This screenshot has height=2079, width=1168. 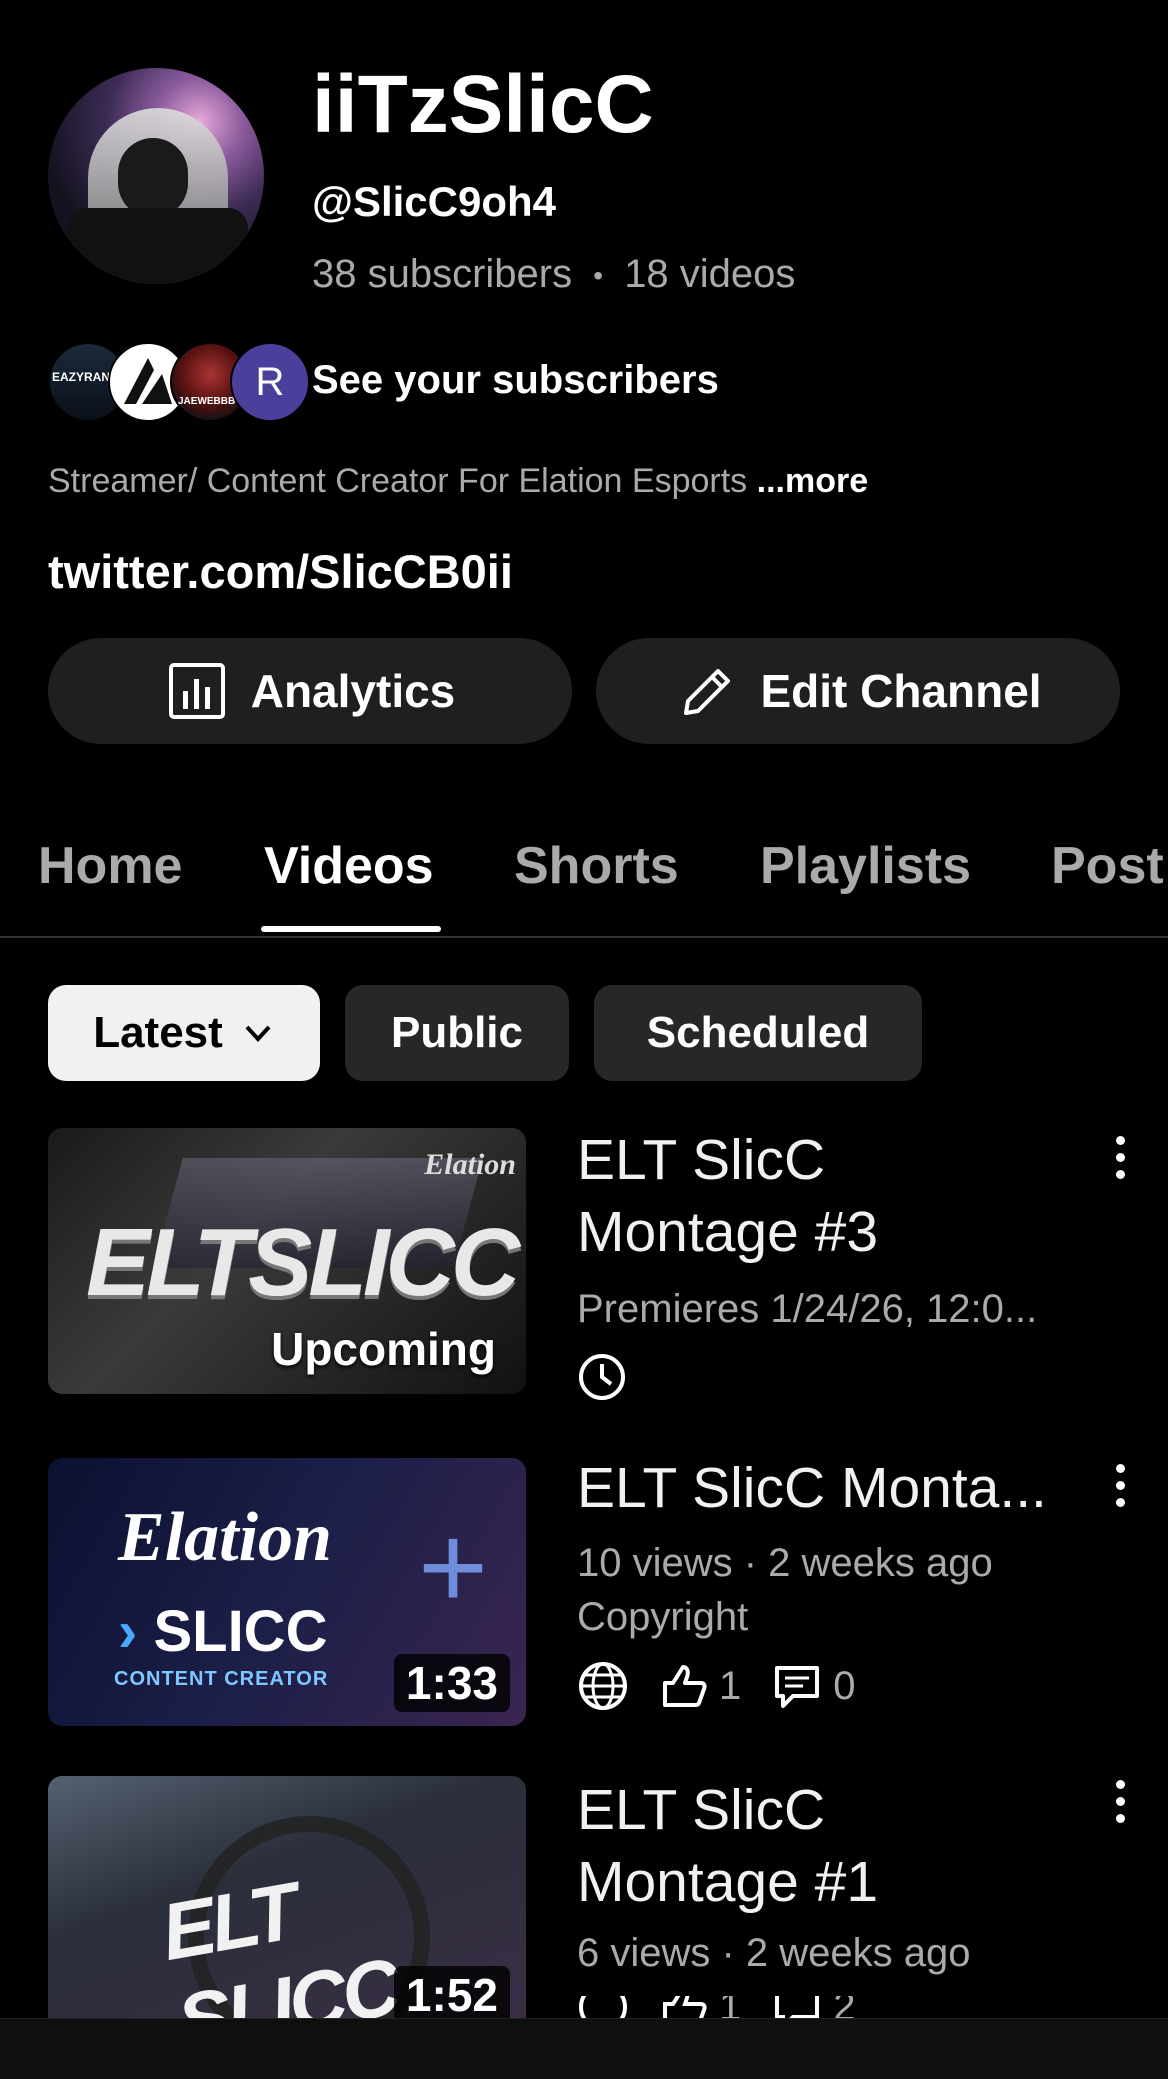 What do you see at coordinates (451, 1683) in the screenshot?
I see `video-duration: 1:33` at bounding box center [451, 1683].